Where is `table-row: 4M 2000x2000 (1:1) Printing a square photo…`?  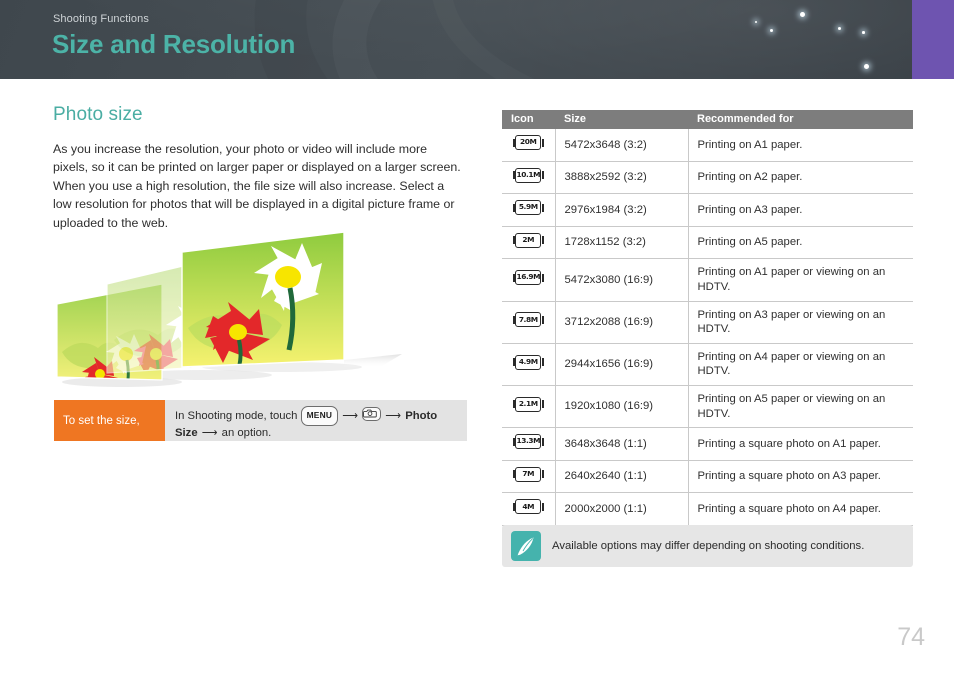 table-row: 4M 2000x2000 (1:1) Printing a square photo… is located at coordinates (707, 509).